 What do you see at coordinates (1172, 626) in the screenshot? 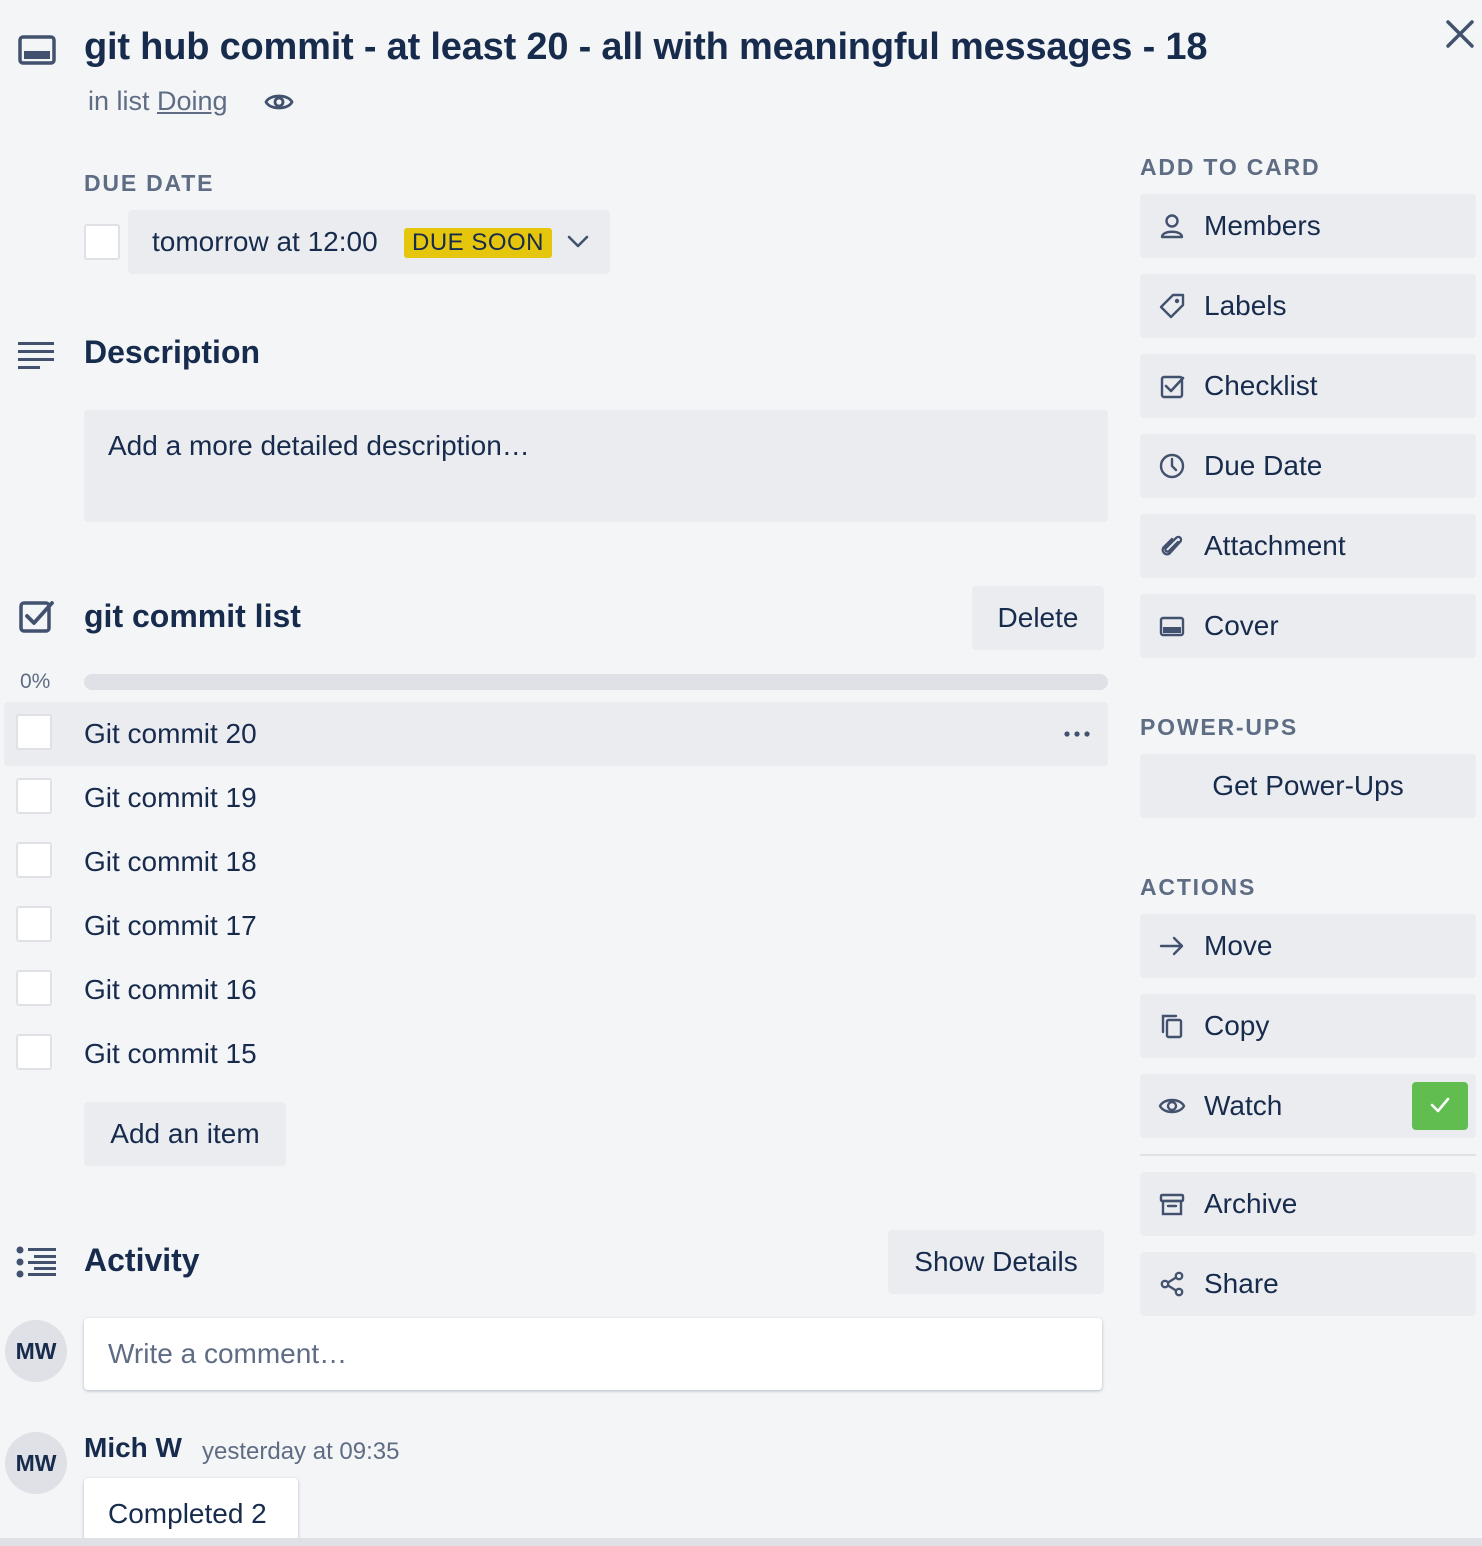
I see `cover-icon` at bounding box center [1172, 626].